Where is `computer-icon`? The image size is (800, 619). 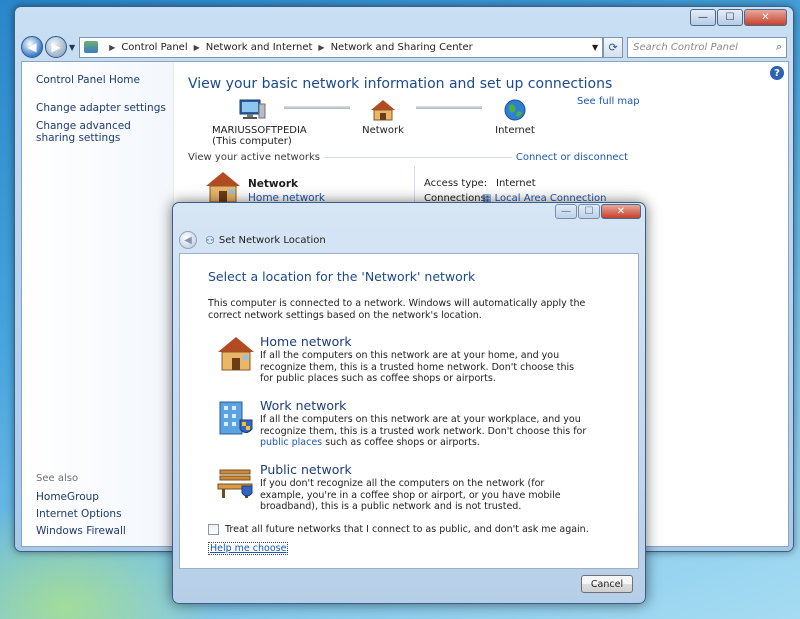 computer-icon is located at coordinates (252, 109).